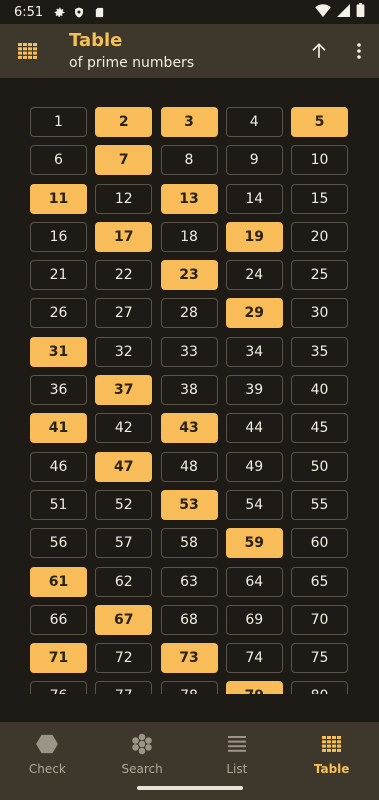 This screenshot has height=800, width=379. I want to click on nav-label-table: Table, so click(331, 769).